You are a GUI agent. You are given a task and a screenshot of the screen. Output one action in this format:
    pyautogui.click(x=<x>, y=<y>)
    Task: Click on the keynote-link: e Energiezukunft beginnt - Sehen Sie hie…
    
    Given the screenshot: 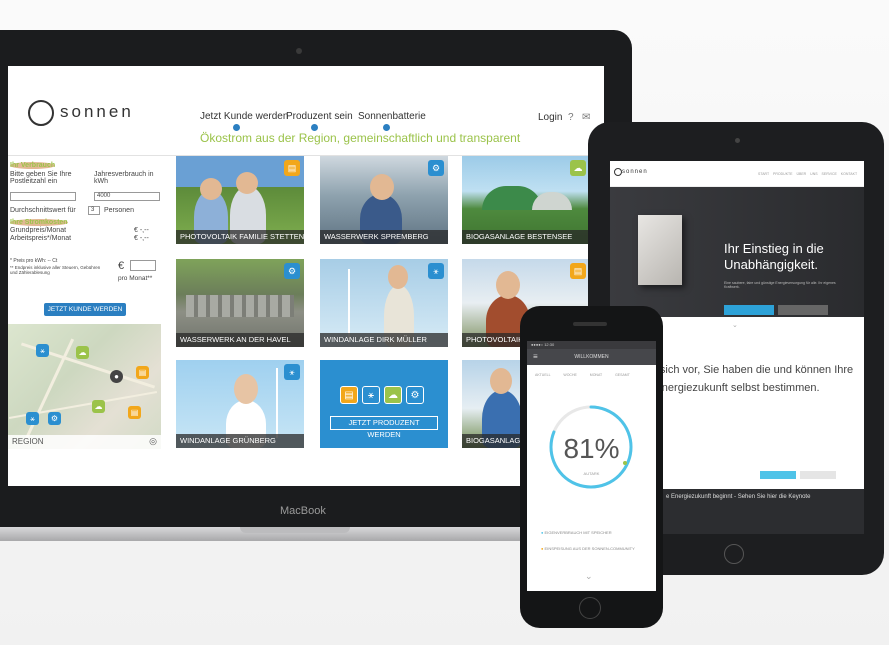 What is the action you would take?
    pyautogui.click(x=738, y=497)
    